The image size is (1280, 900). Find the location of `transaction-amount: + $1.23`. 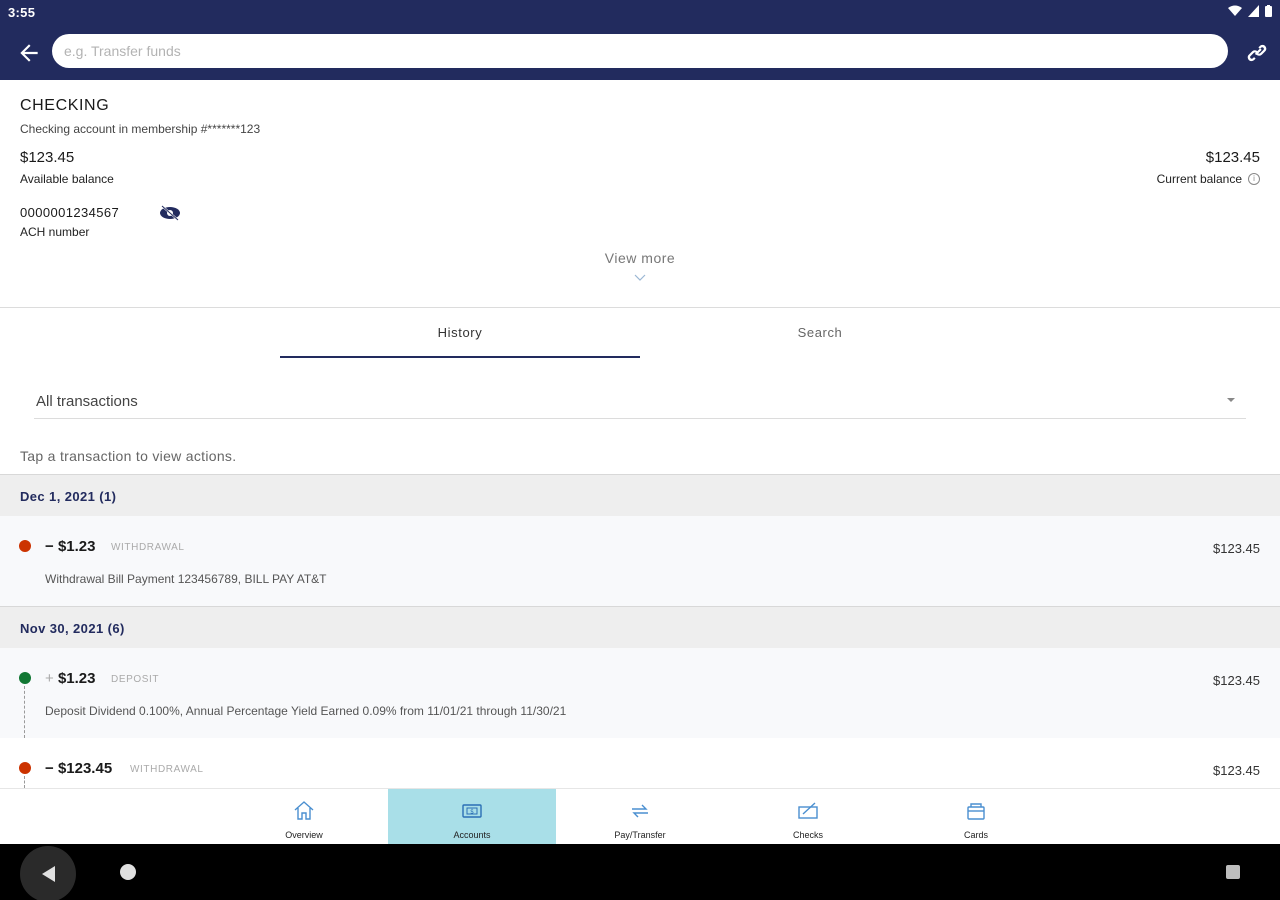

transaction-amount: + $1.23 is located at coordinates (70, 678).